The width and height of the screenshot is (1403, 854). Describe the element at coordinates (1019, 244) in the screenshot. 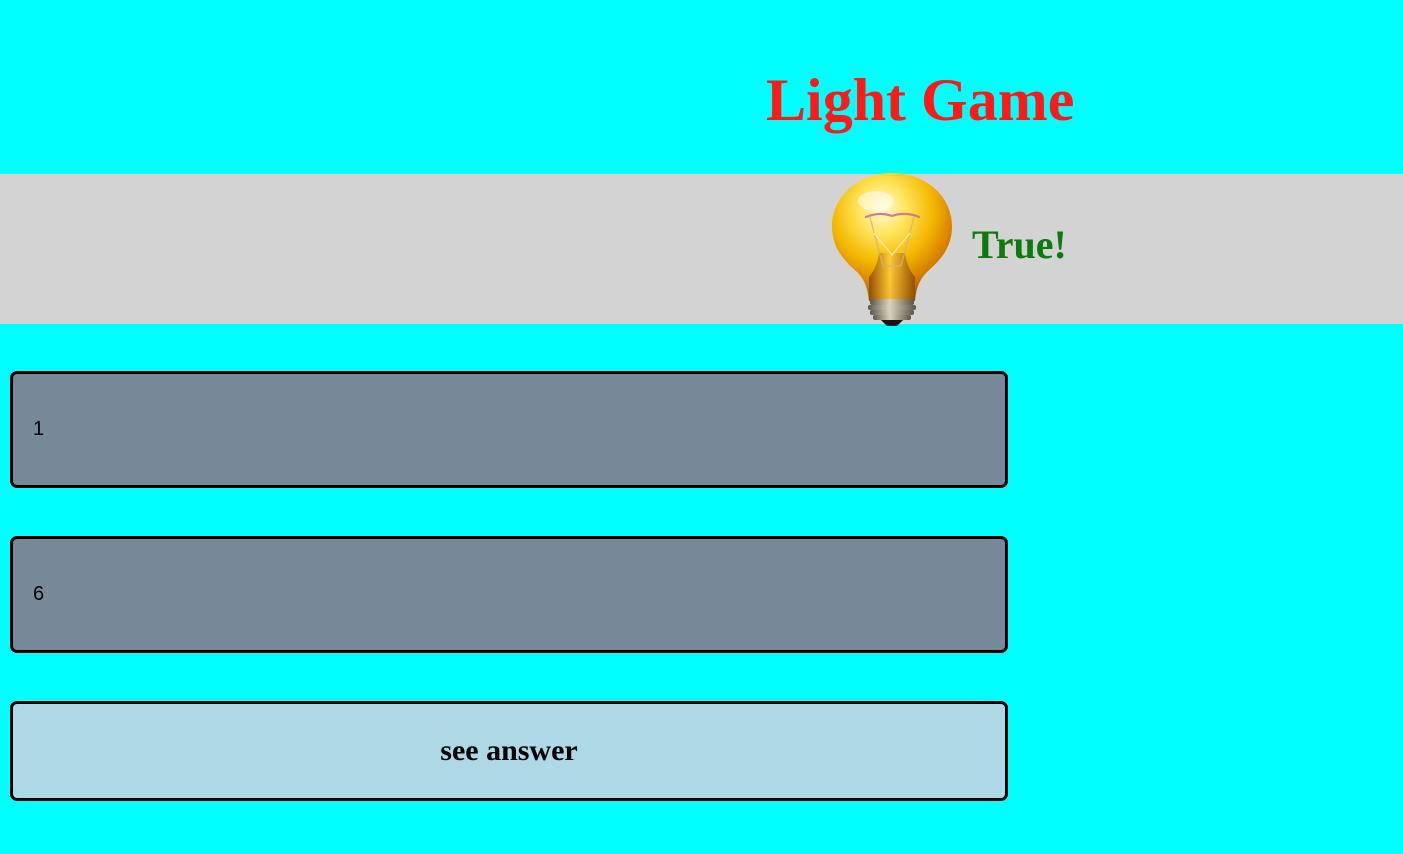

I see `result-text: True!` at that location.